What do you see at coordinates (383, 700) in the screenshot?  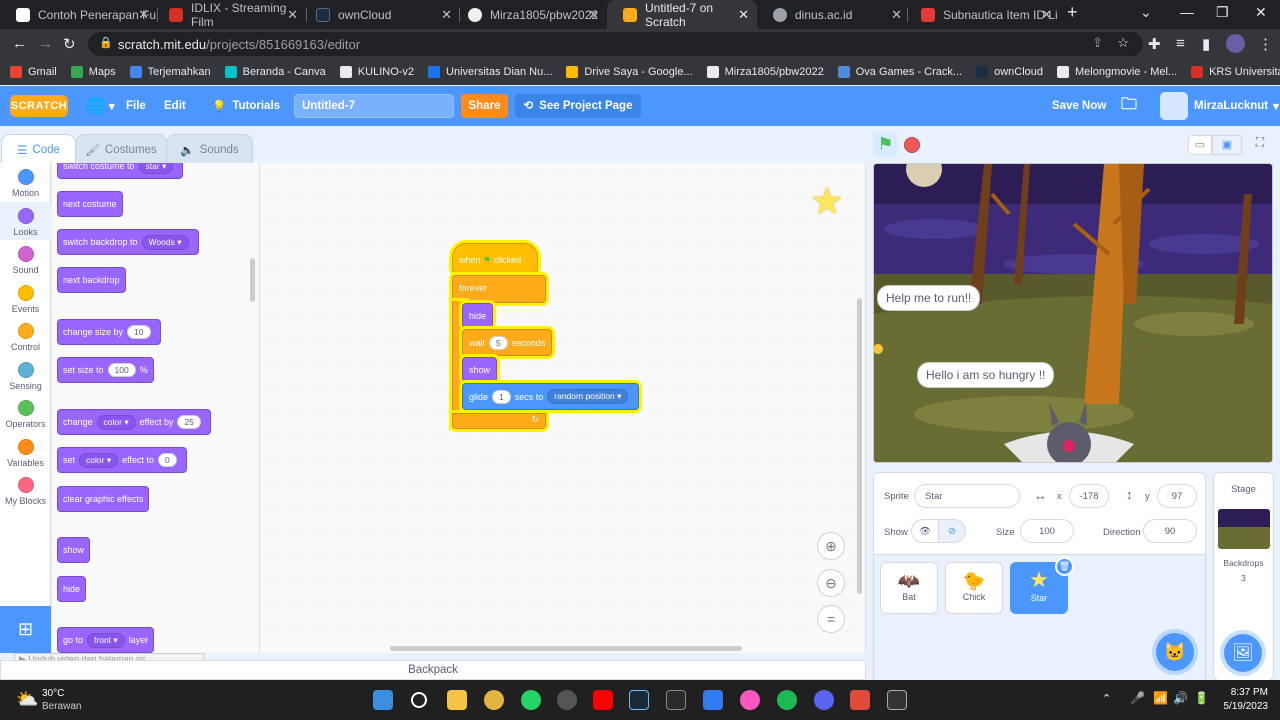 I see `start-windows-icon` at bounding box center [383, 700].